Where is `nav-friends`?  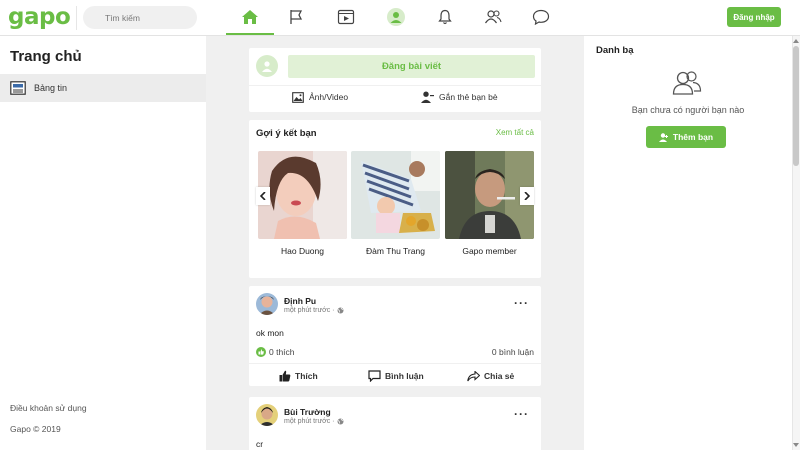
nav-friends is located at coordinates (493, 17).